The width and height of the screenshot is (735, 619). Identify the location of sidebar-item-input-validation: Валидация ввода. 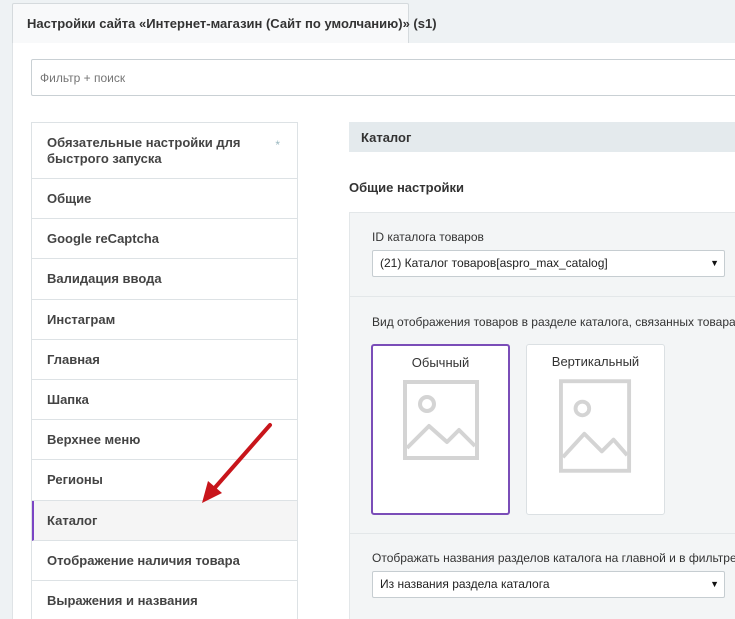
(164, 279).